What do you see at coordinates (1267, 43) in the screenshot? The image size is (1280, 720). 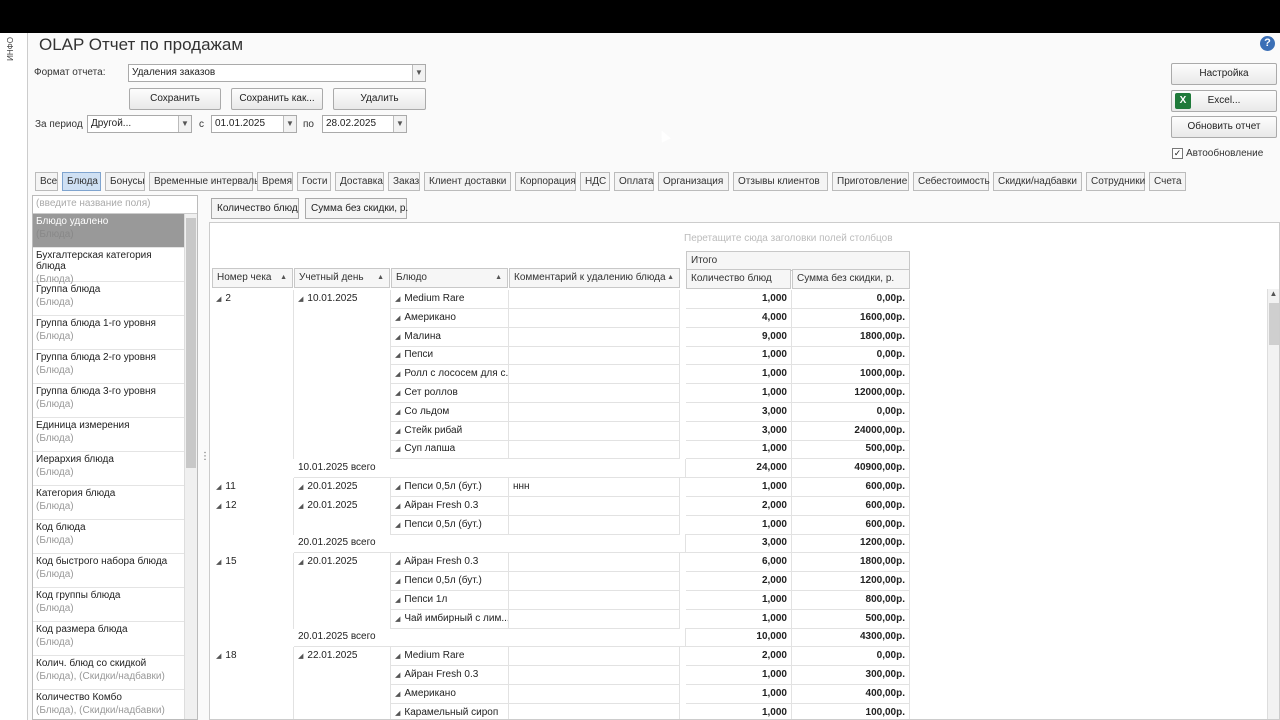 I see `help-icon: ?` at bounding box center [1267, 43].